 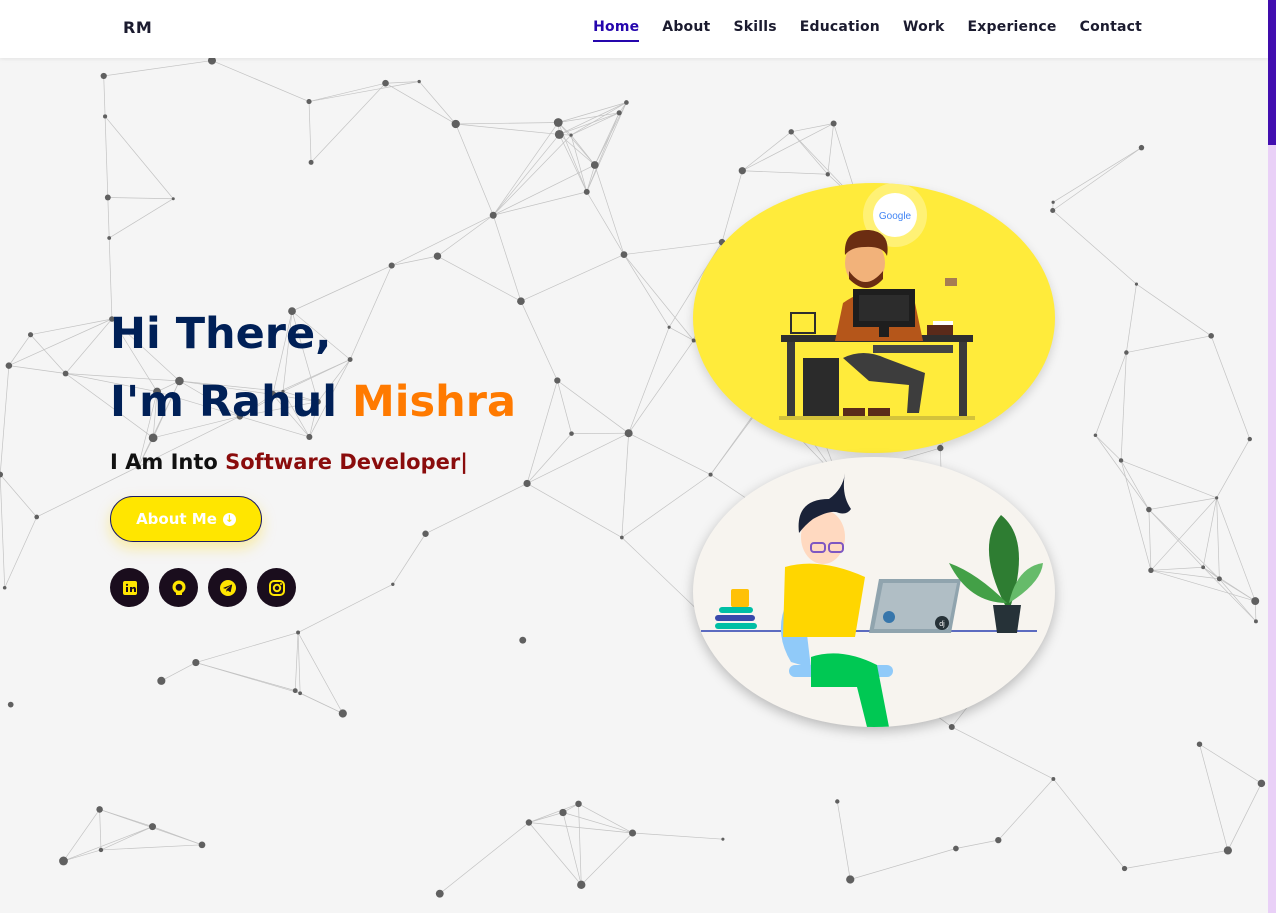 I want to click on about-me-button: About Me ↓, so click(x=186, y=519).